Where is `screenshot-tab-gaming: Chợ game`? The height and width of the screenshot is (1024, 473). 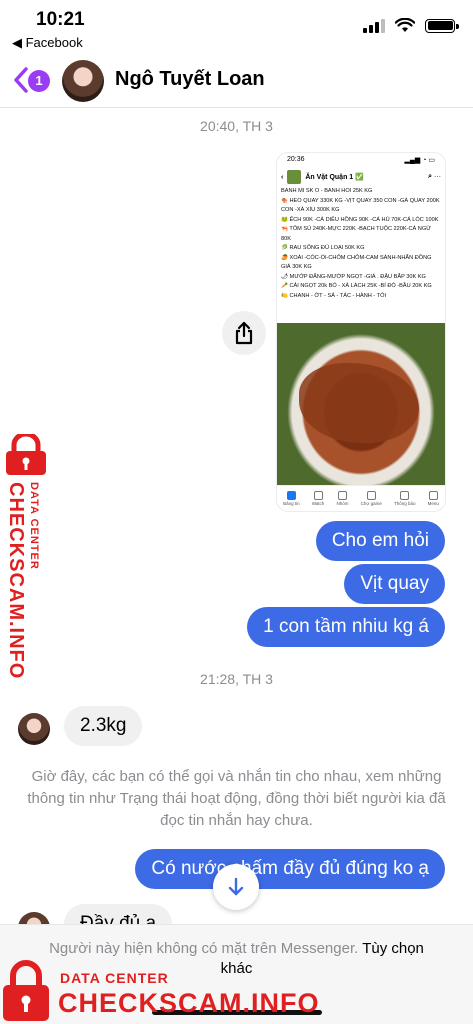 screenshot-tab-gaming: Chợ game is located at coordinates (371, 498).